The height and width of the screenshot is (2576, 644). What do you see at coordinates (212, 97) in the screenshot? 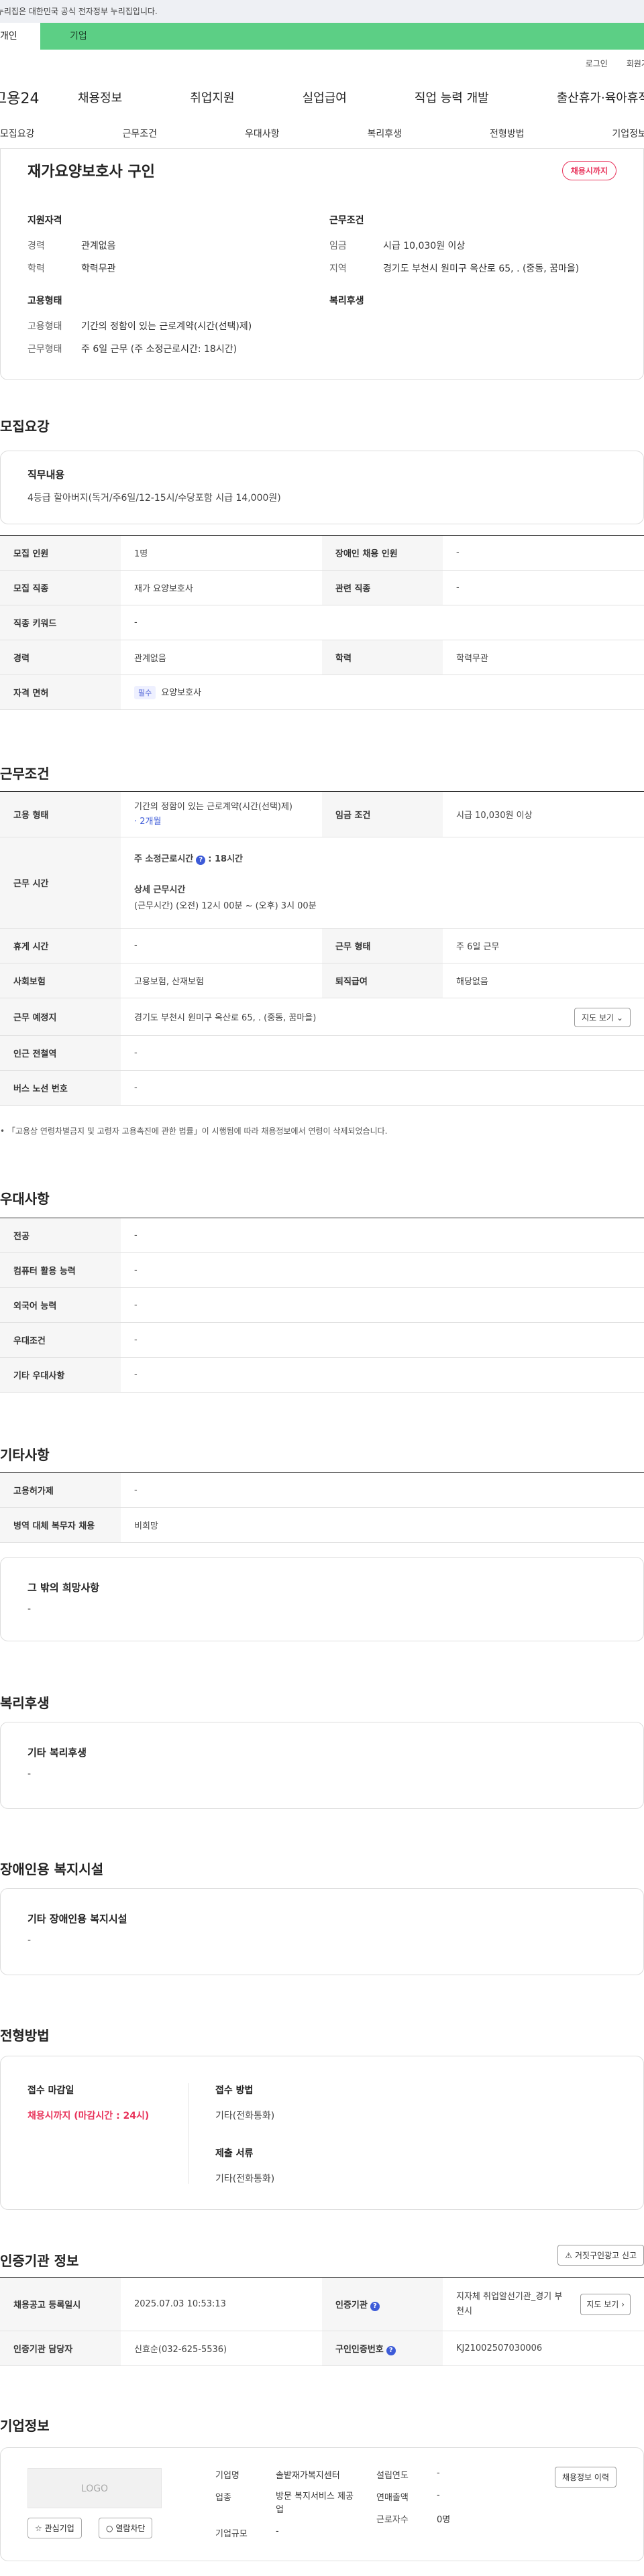
I see `gnb-item-employment-support: 취업지원` at bounding box center [212, 97].